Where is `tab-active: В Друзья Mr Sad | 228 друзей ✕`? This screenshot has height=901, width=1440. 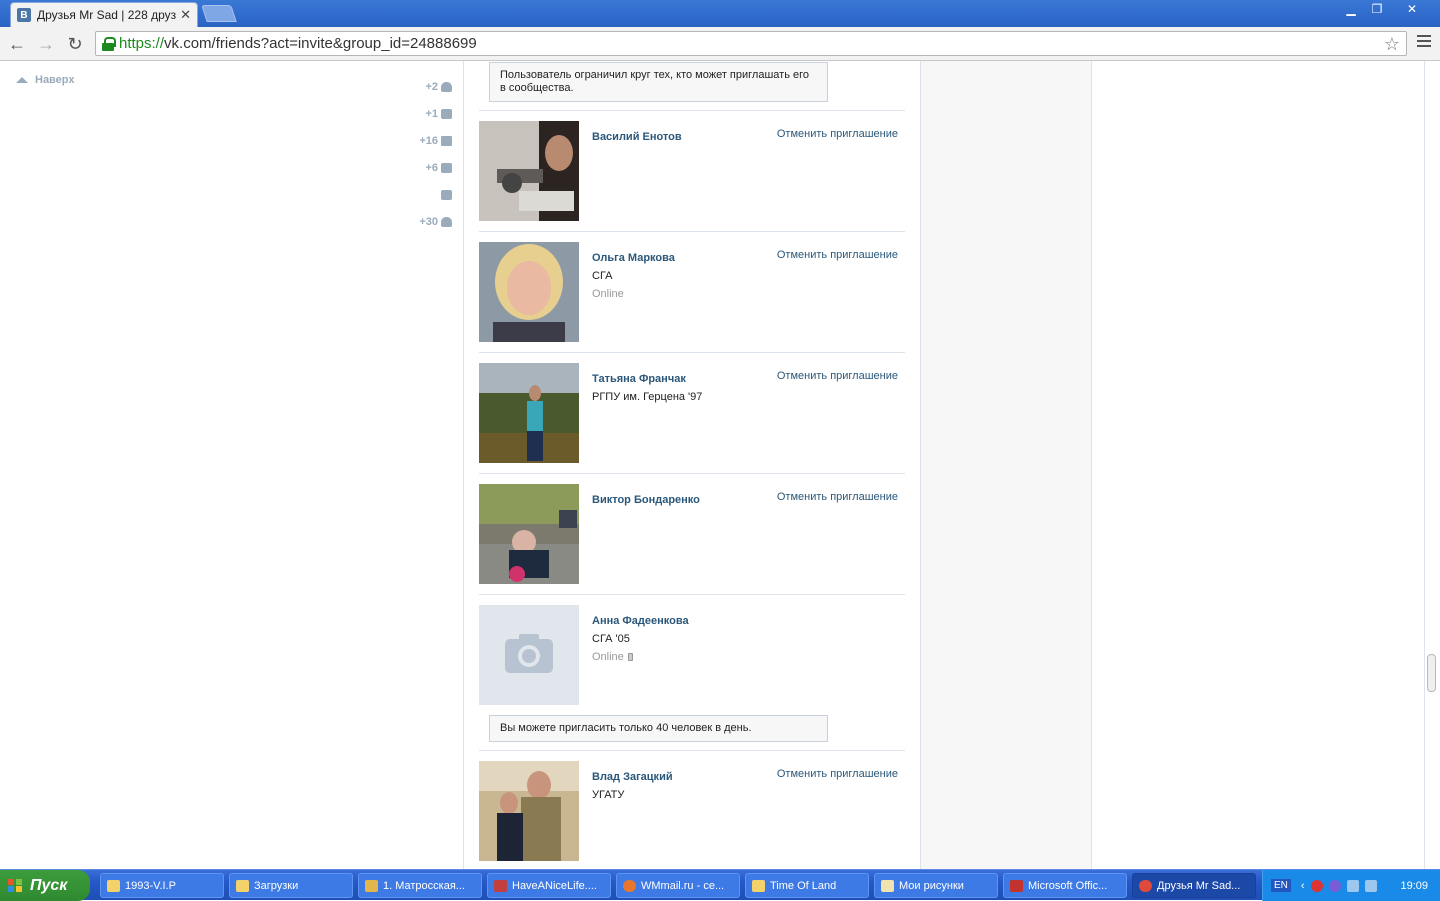
tab-active: В Друзья Mr Sad | 228 друзей ✕ is located at coordinates (104, 14).